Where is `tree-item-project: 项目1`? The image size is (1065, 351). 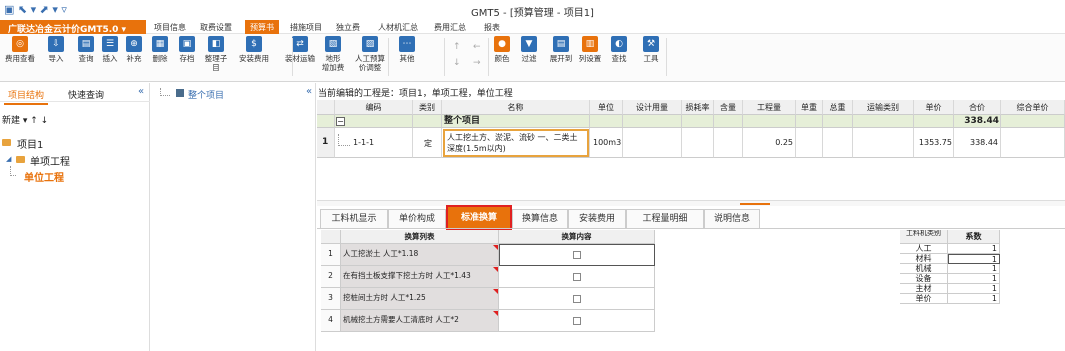 tree-item-project: 项目1 is located at coordinates (30, 143).